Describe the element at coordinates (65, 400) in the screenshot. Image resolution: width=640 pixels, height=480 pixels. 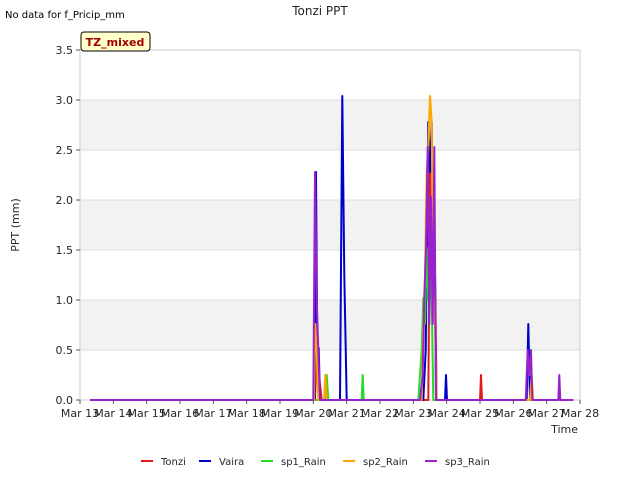
I see `y-tick-label: 0.0` at that location.